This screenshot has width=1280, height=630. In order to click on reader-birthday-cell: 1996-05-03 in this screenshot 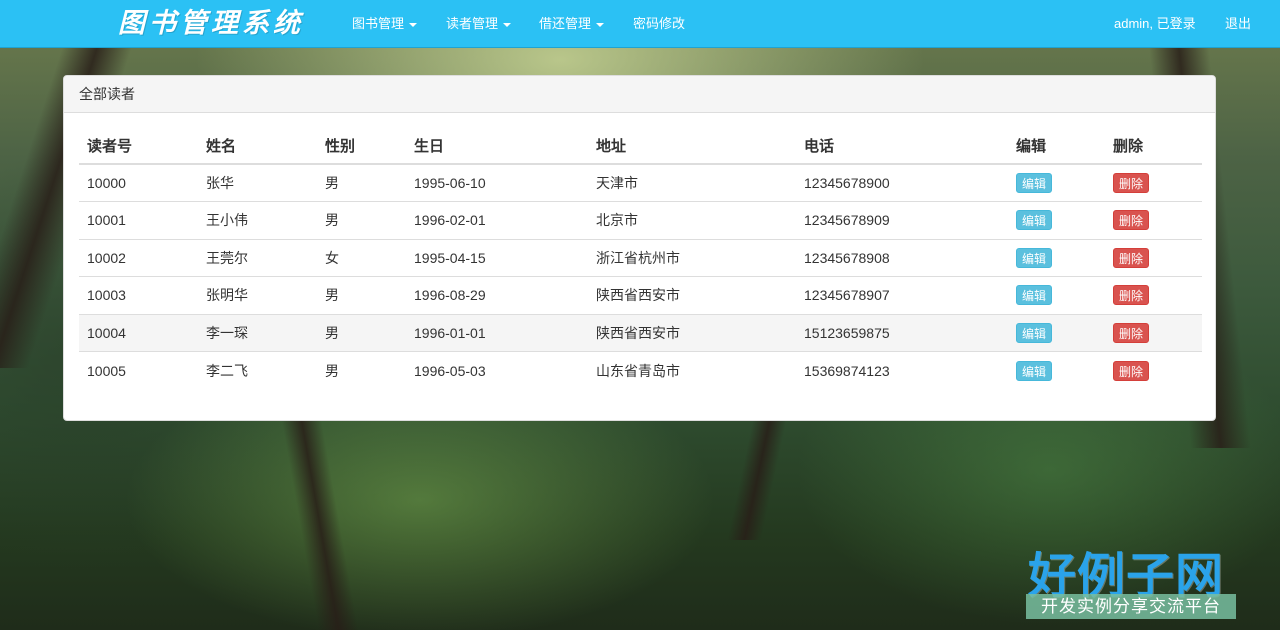, I will do `click(497, 370)`.